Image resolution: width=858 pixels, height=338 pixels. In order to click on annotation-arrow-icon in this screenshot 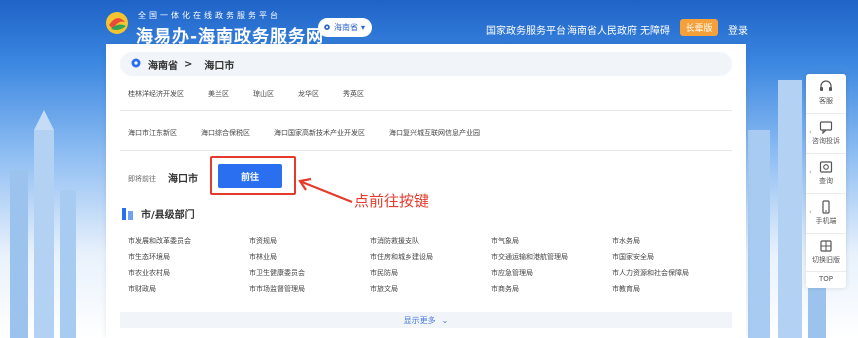, I will do `click(325, 190)`.